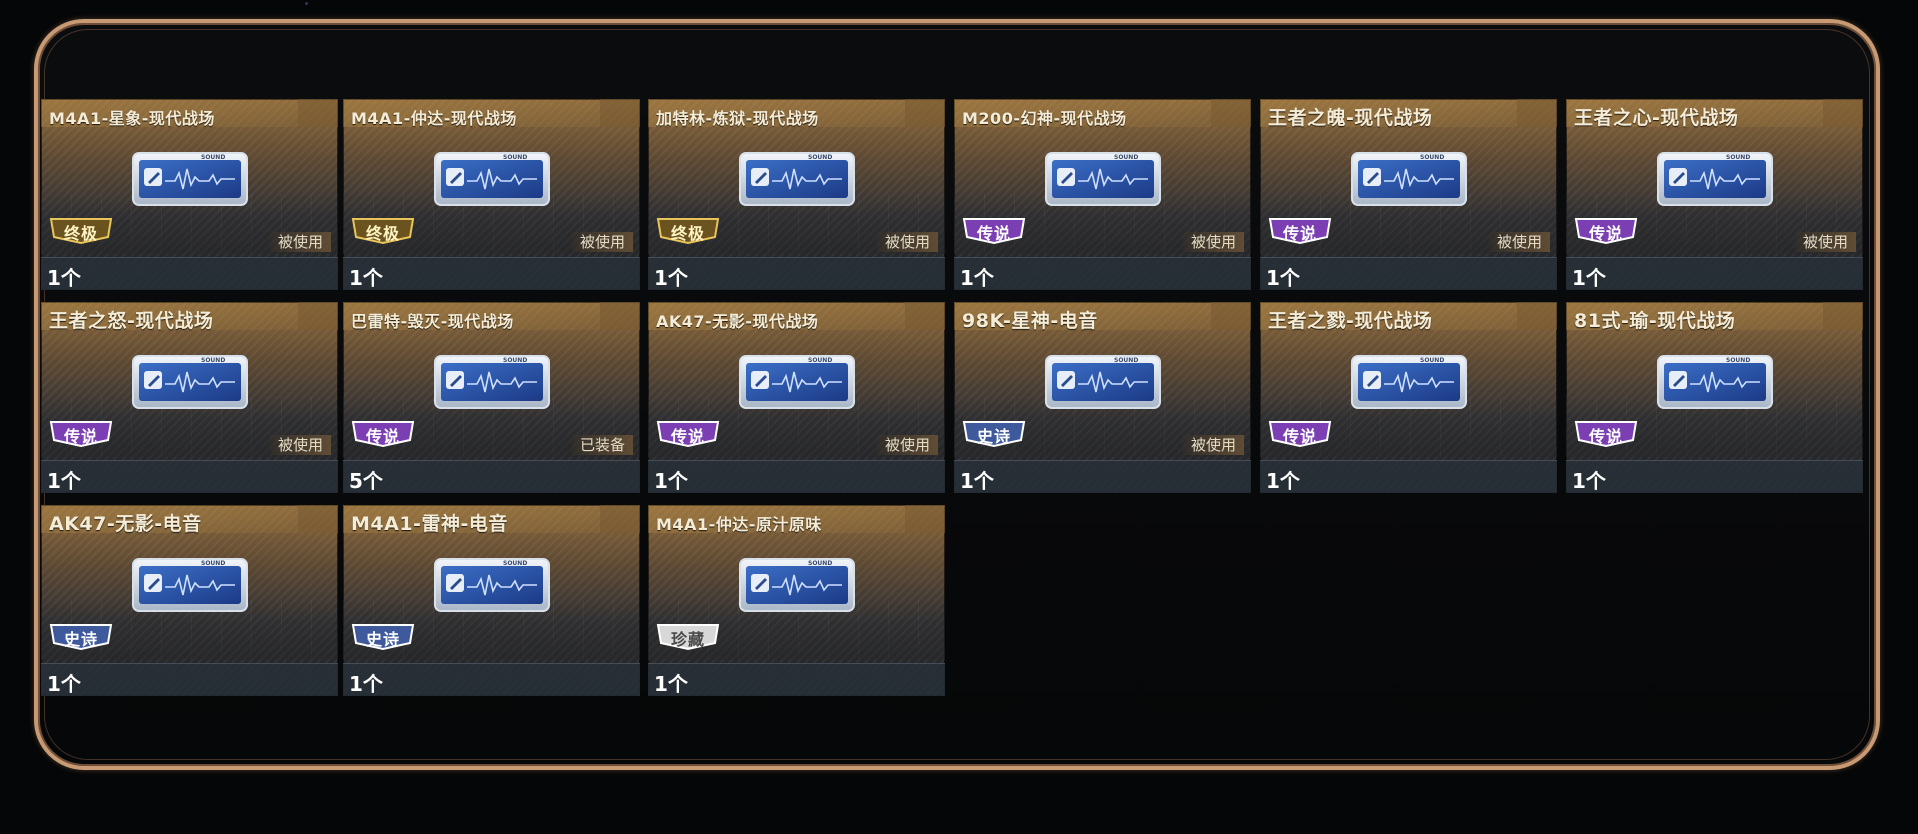 This screenshot has width=1918, height=834. I want to click on item-card: M4A1-仲达-现代战场 SOUND 终极 被使用 1个, so click(491, 194).